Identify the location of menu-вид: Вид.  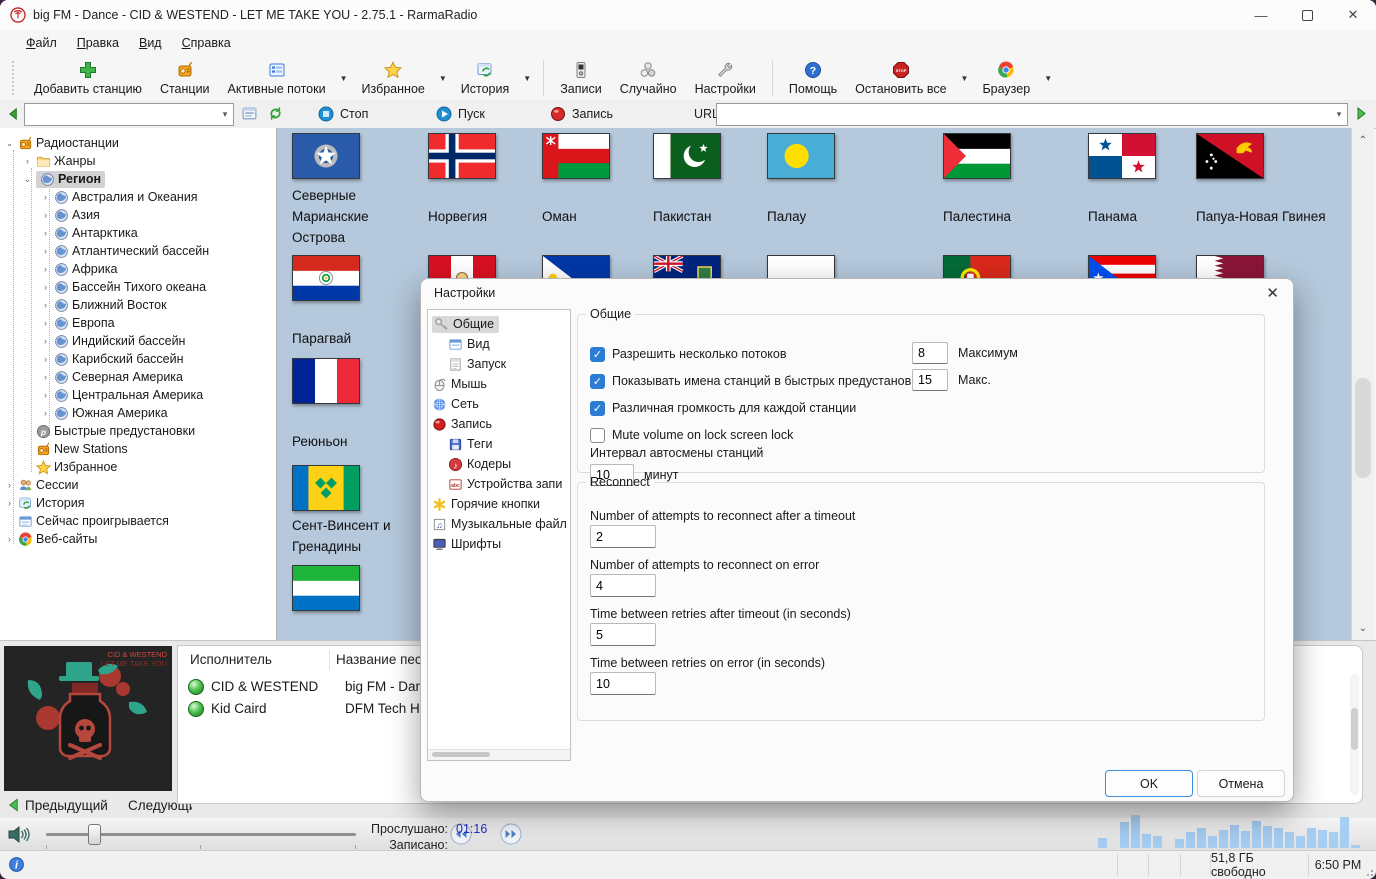
(150, 43).